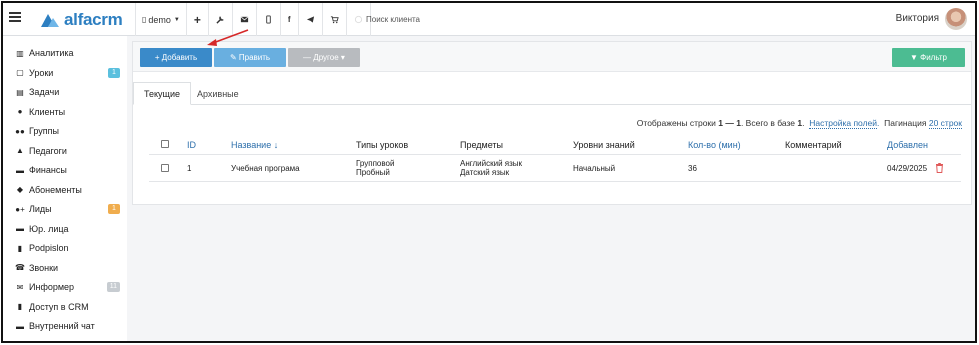  I want to click on branch-name: demo, so click(159, 19).